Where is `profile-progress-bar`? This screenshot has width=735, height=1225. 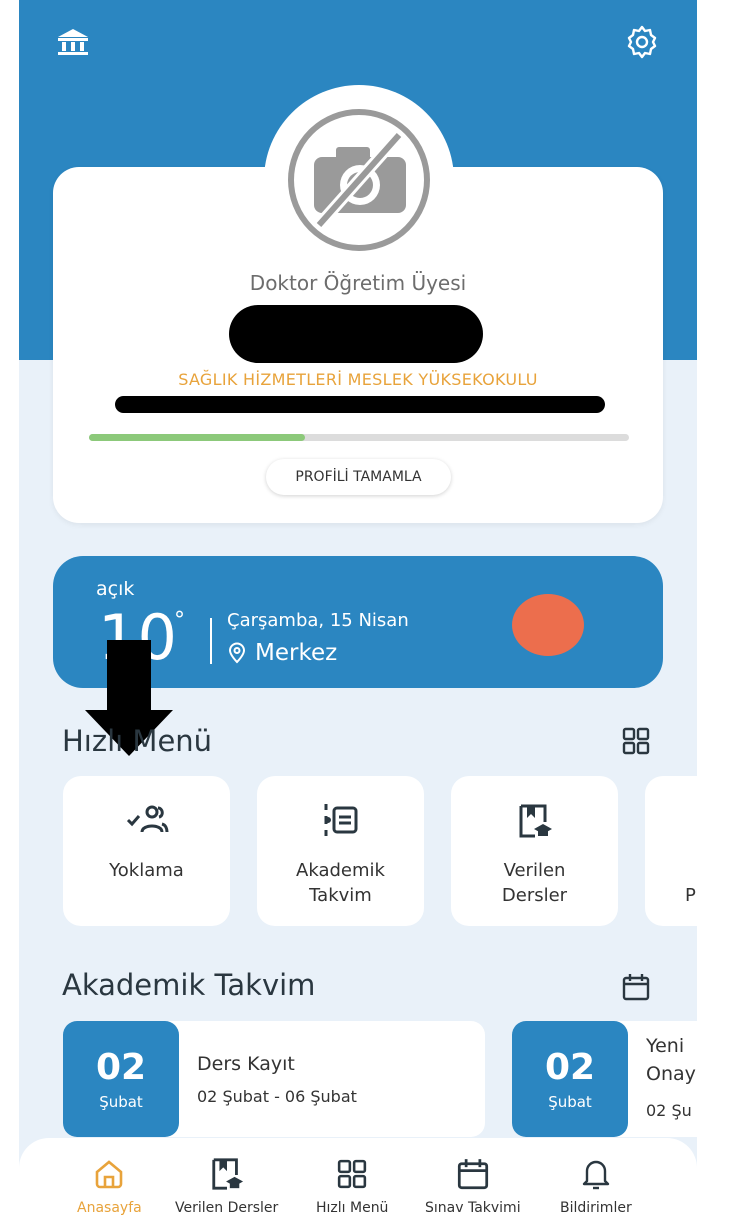
profile-progress-bar is located at coordinates (359, 437).